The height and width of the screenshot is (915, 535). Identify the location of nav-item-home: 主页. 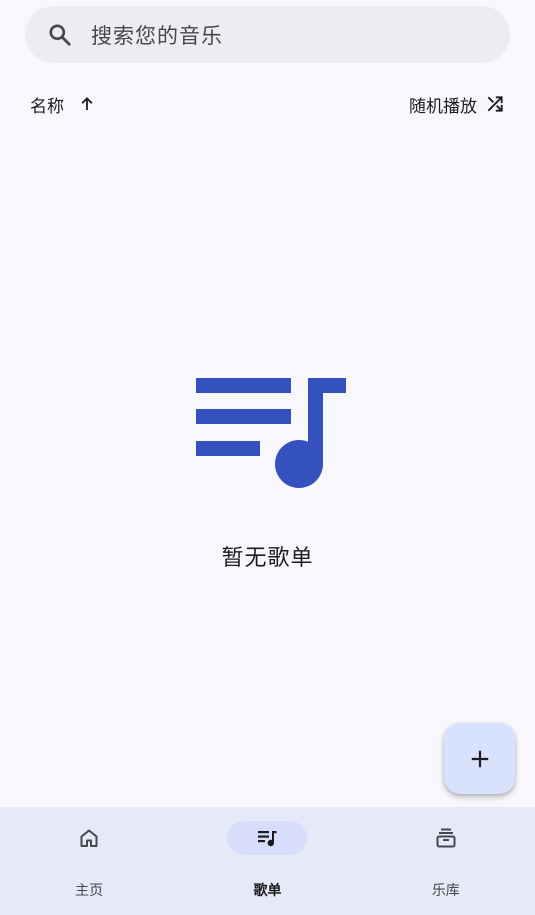
(89, 861).